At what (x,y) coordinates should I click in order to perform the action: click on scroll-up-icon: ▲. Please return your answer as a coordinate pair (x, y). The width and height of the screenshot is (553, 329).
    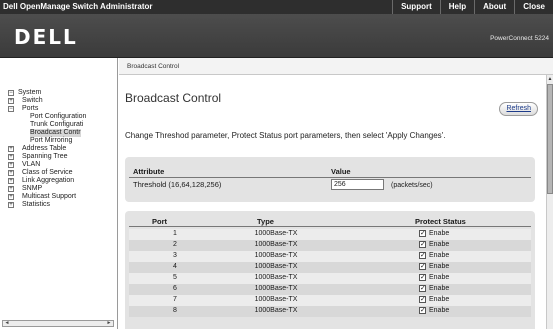
    Looking at the image, I should click on (550, 79).